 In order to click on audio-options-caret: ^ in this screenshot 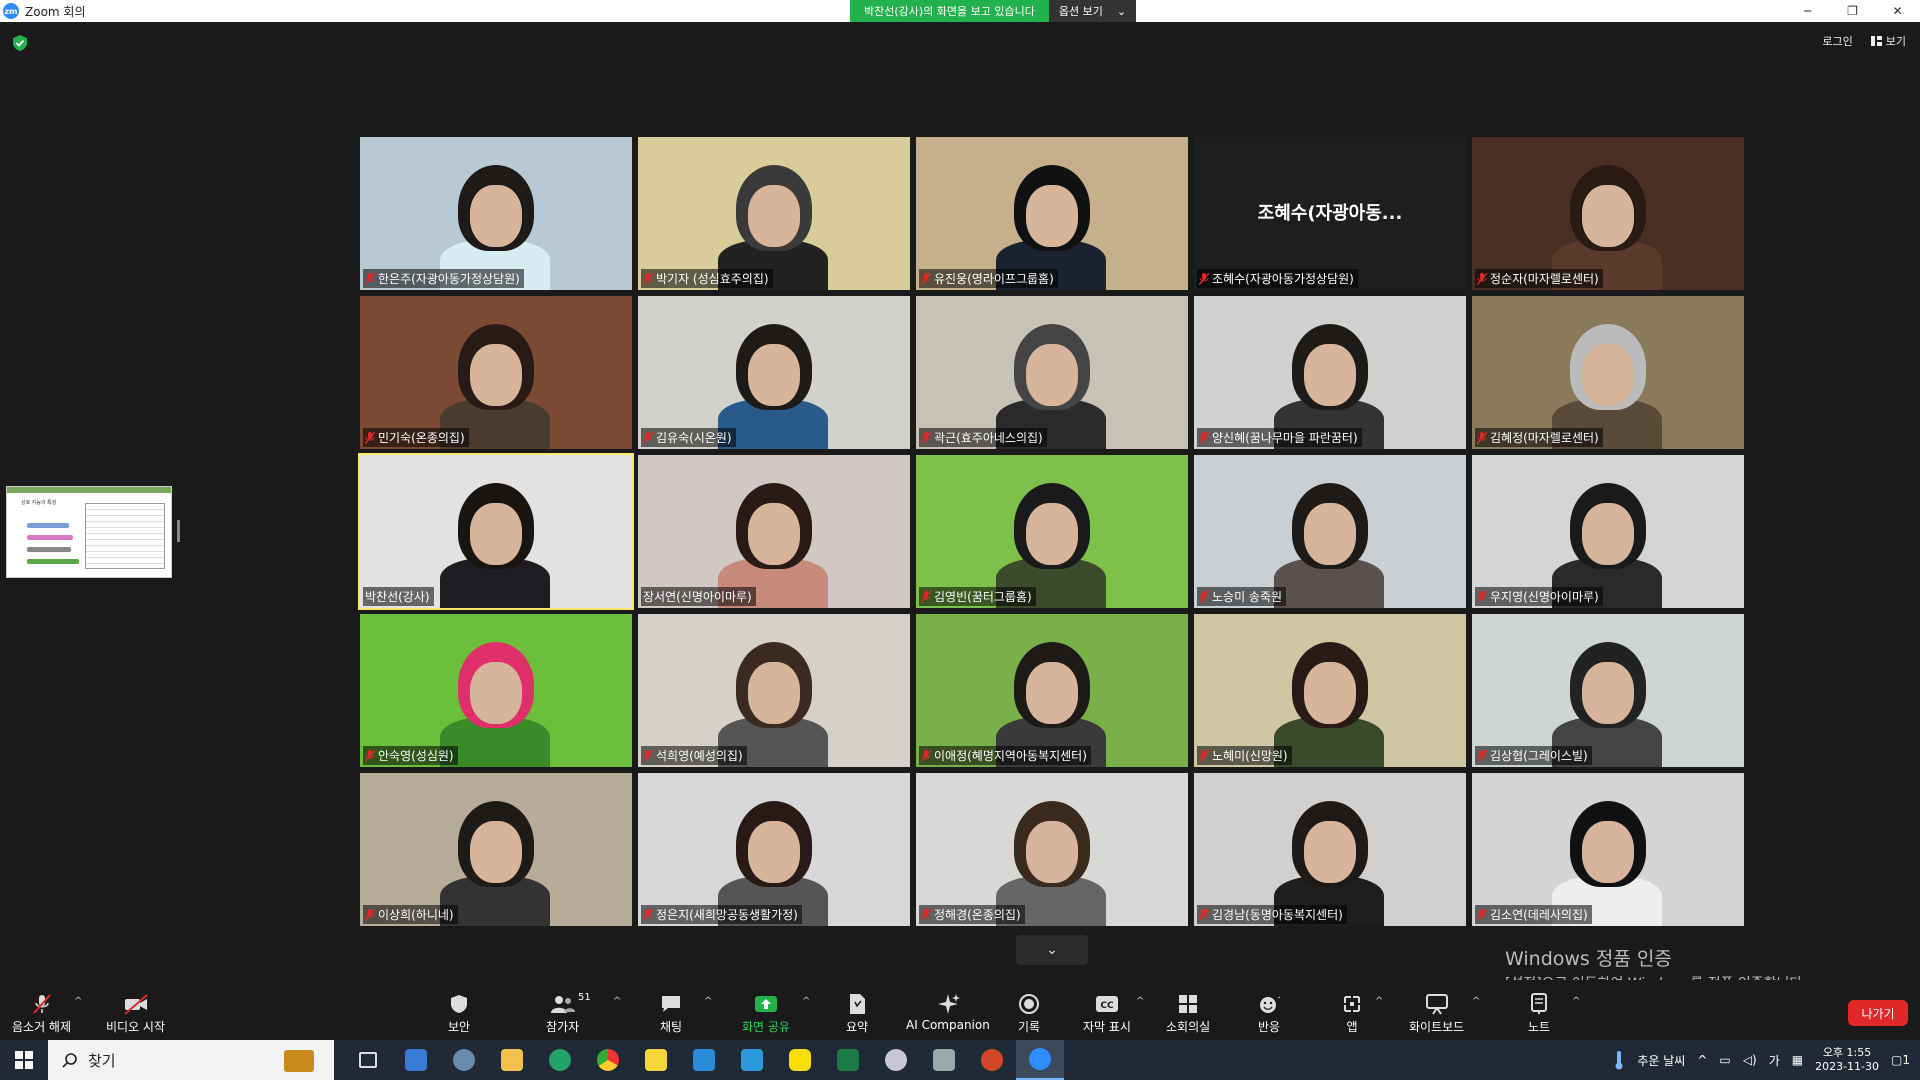, I will do `click(78, 1001)`.